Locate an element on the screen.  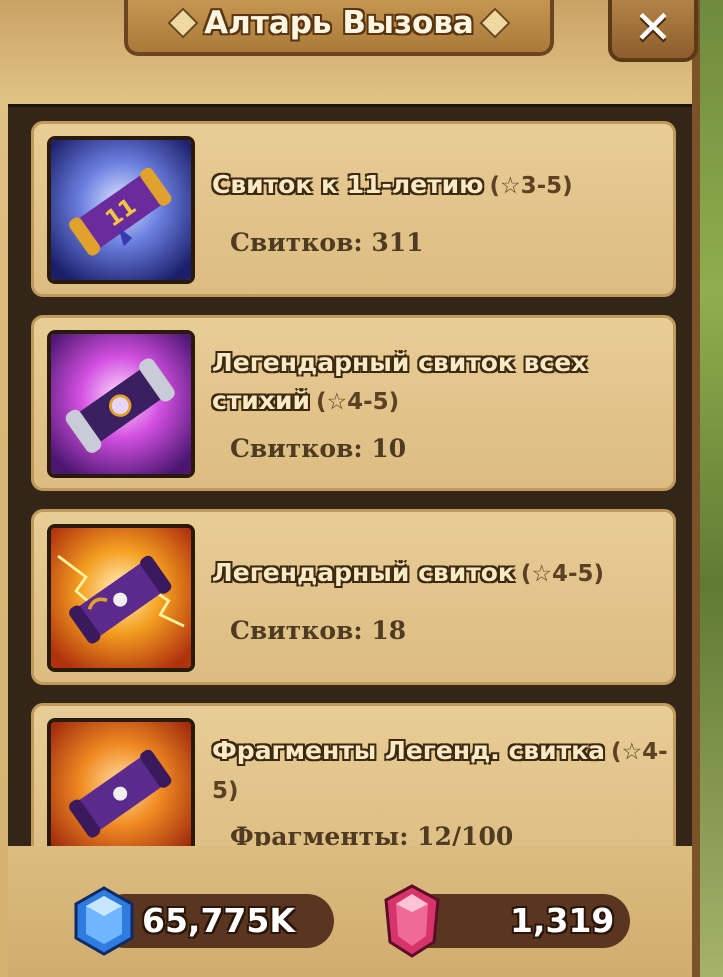
mana-stone-icon is located at coordinates (412, 921).